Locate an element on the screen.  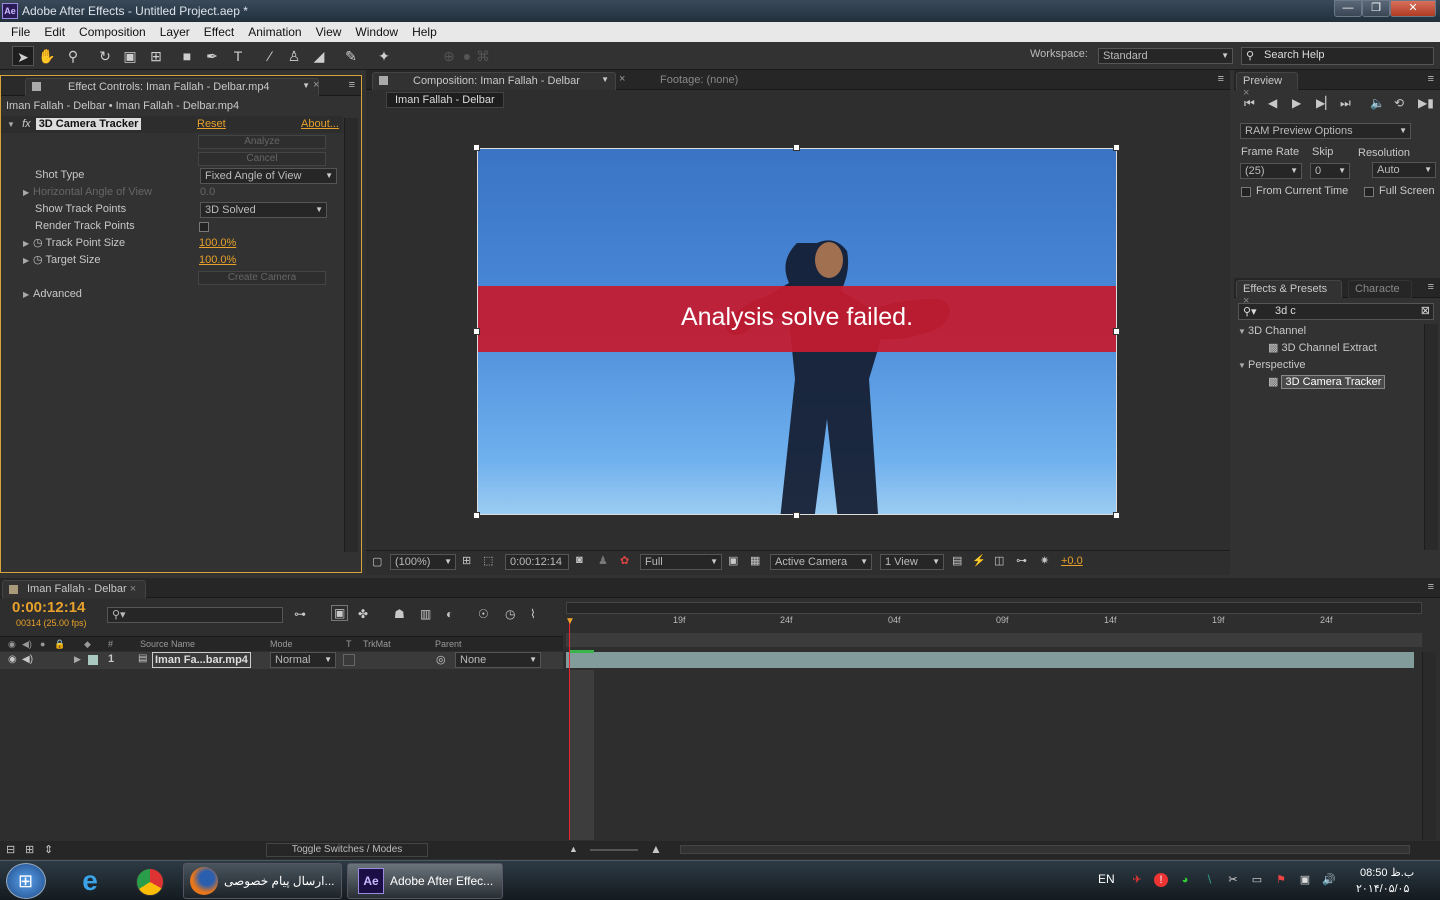
menu-animation: Animation is located at coordinates (274, 32).